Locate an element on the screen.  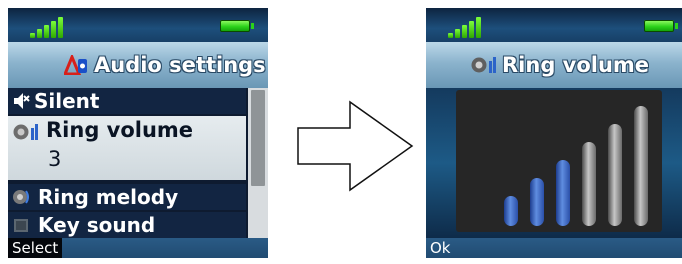
header-title: Audio settings is located at coordinates (180, 65).